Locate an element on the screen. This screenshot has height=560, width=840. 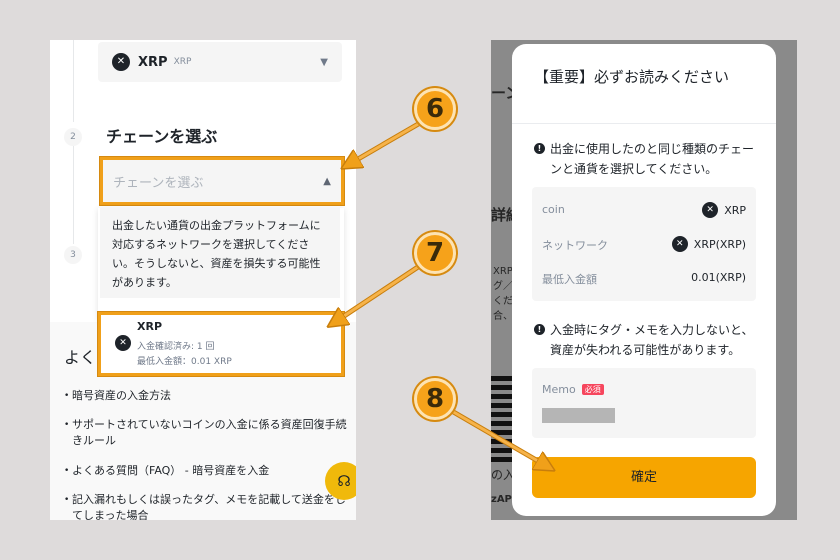
chevron-down-icon: ▼ is located at coordinates (324, 62).